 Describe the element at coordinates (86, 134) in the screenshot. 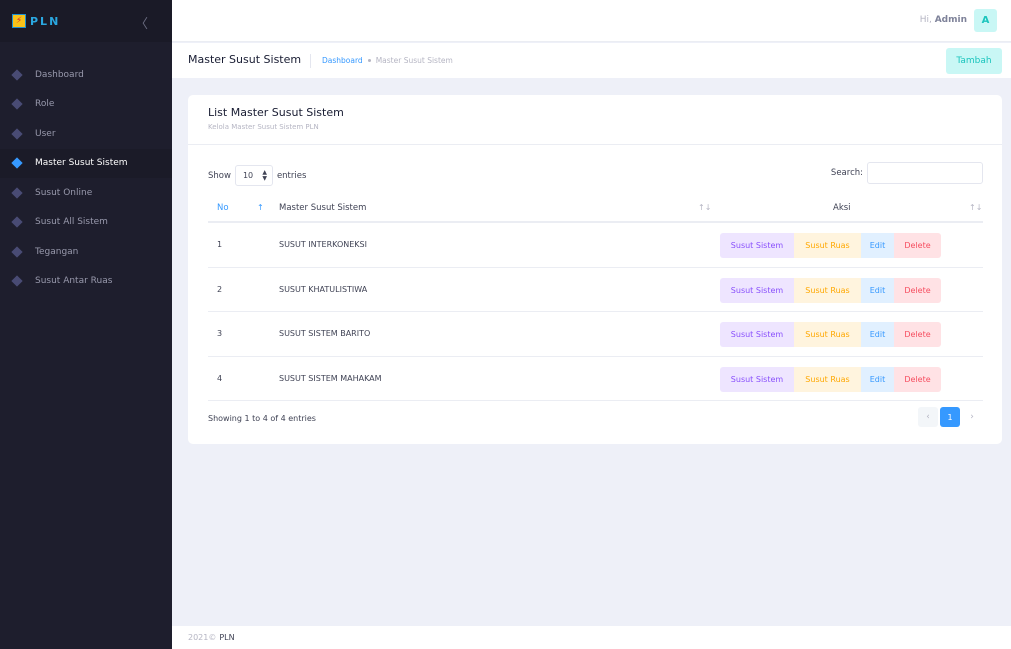

I see `sidebar-item-user: User` at that location.